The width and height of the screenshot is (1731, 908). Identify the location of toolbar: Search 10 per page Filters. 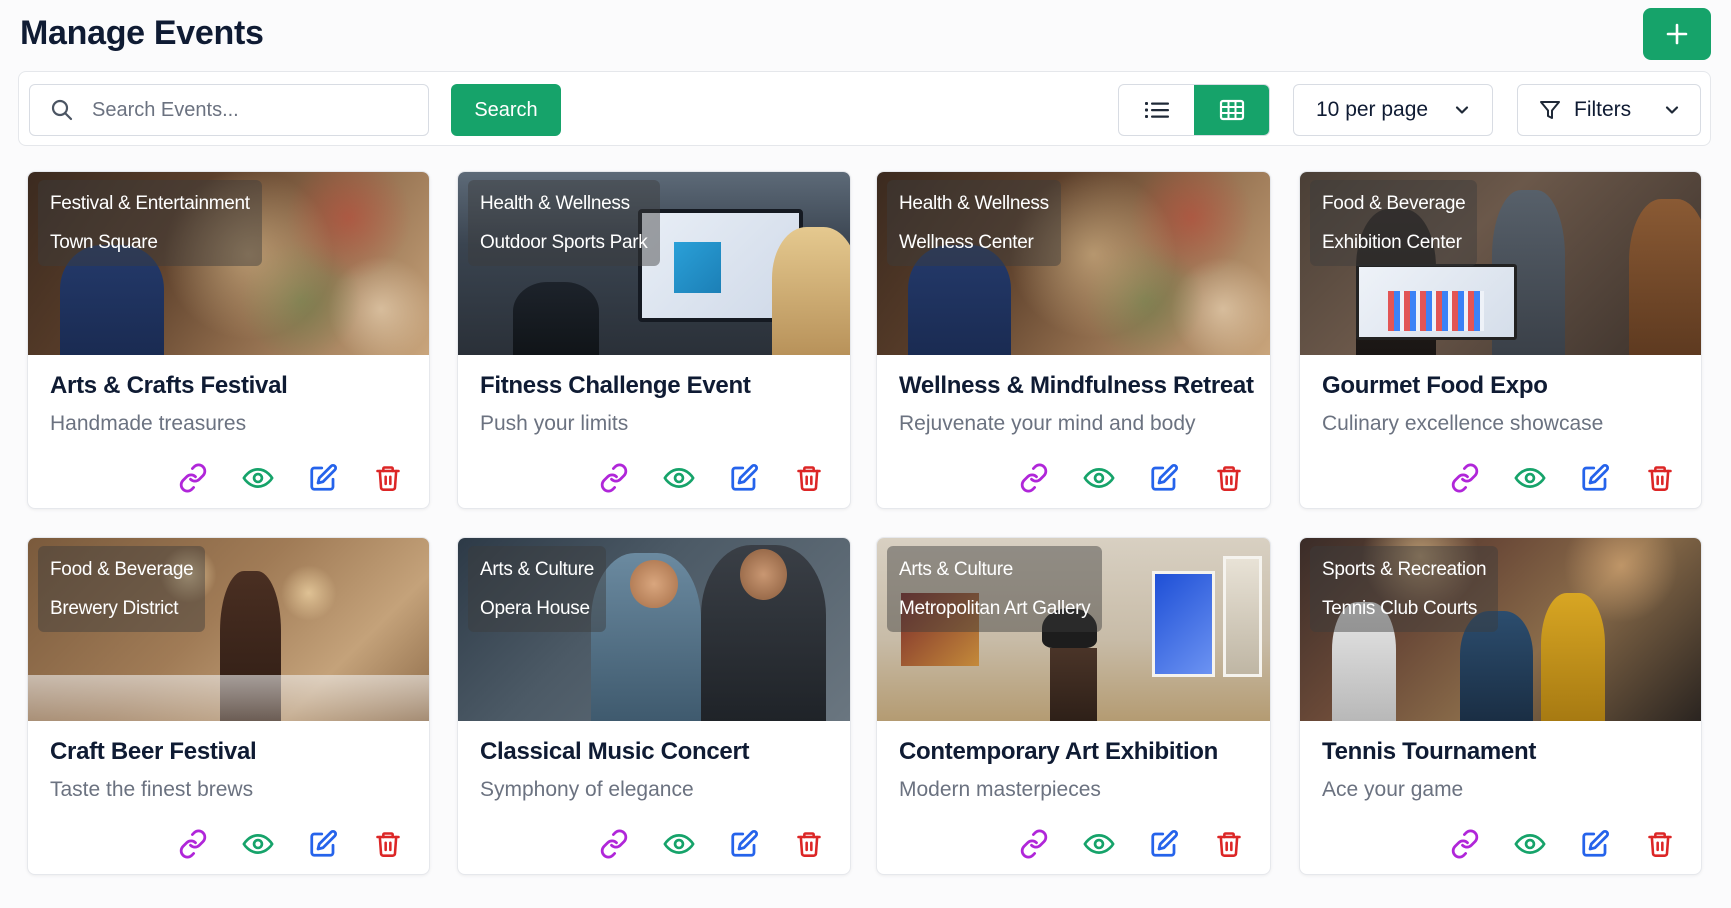
(864, 108).